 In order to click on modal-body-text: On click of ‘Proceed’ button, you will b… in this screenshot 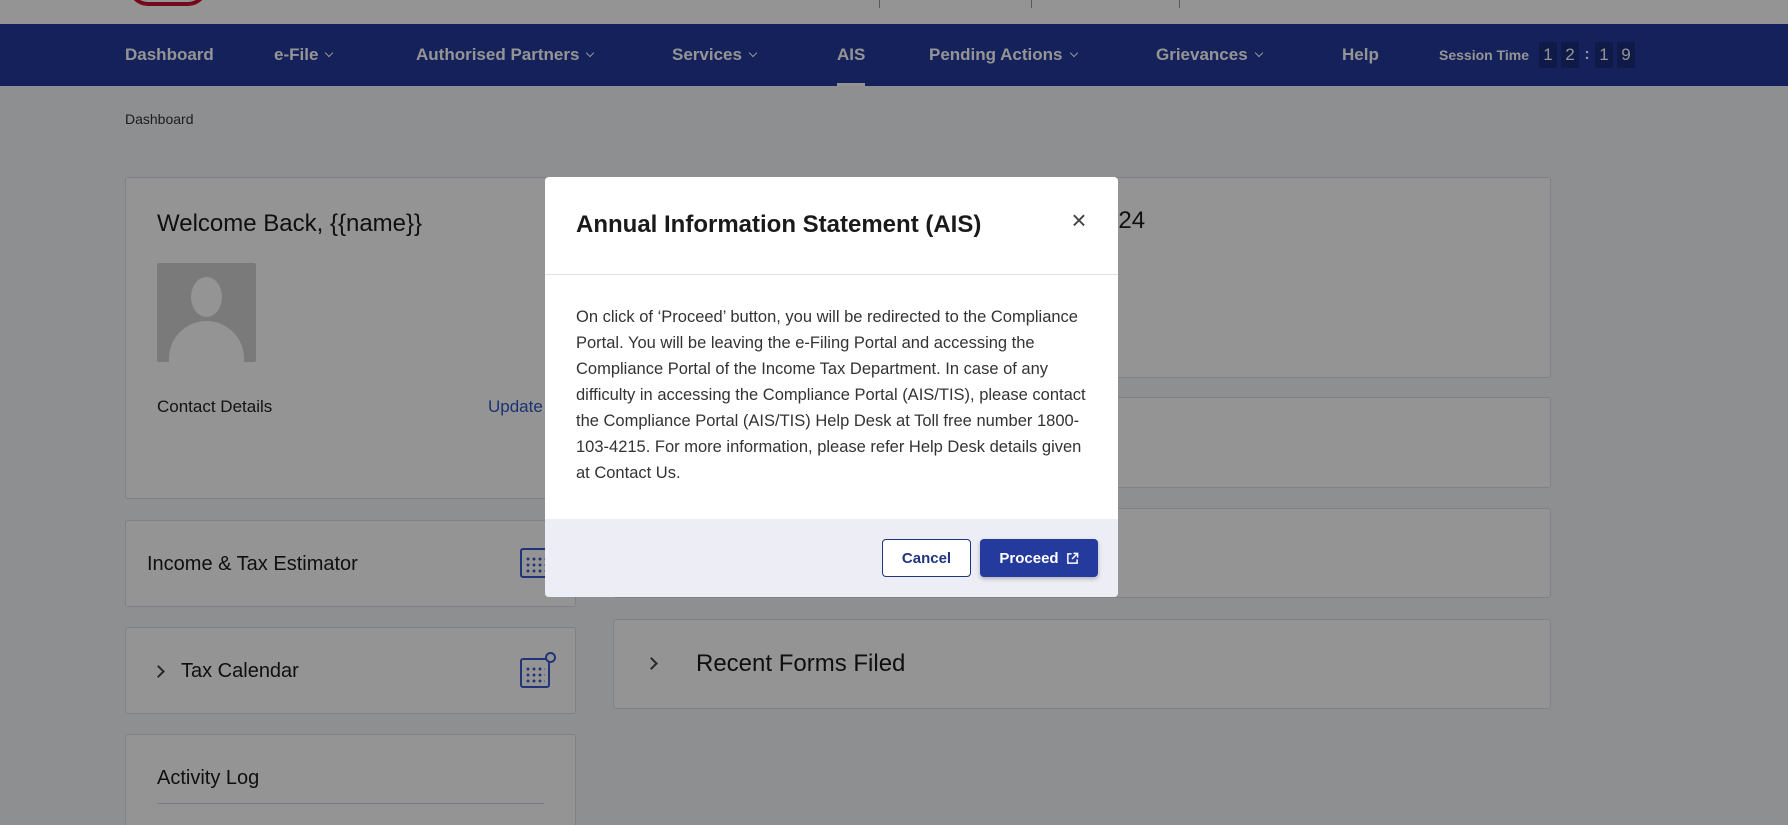, I will do `click(831, 395)`.